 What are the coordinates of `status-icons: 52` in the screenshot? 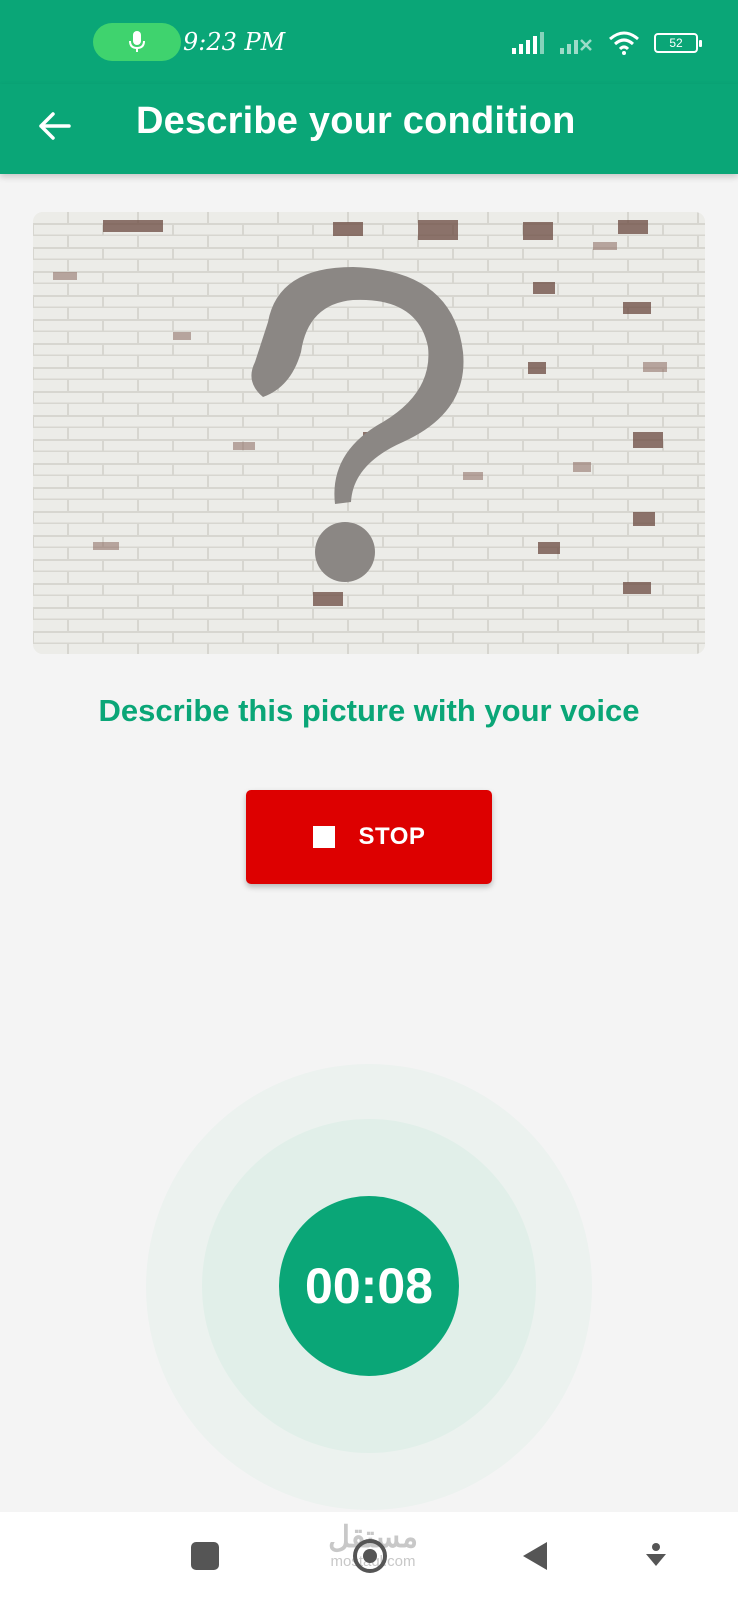 It's located at (607, 43).